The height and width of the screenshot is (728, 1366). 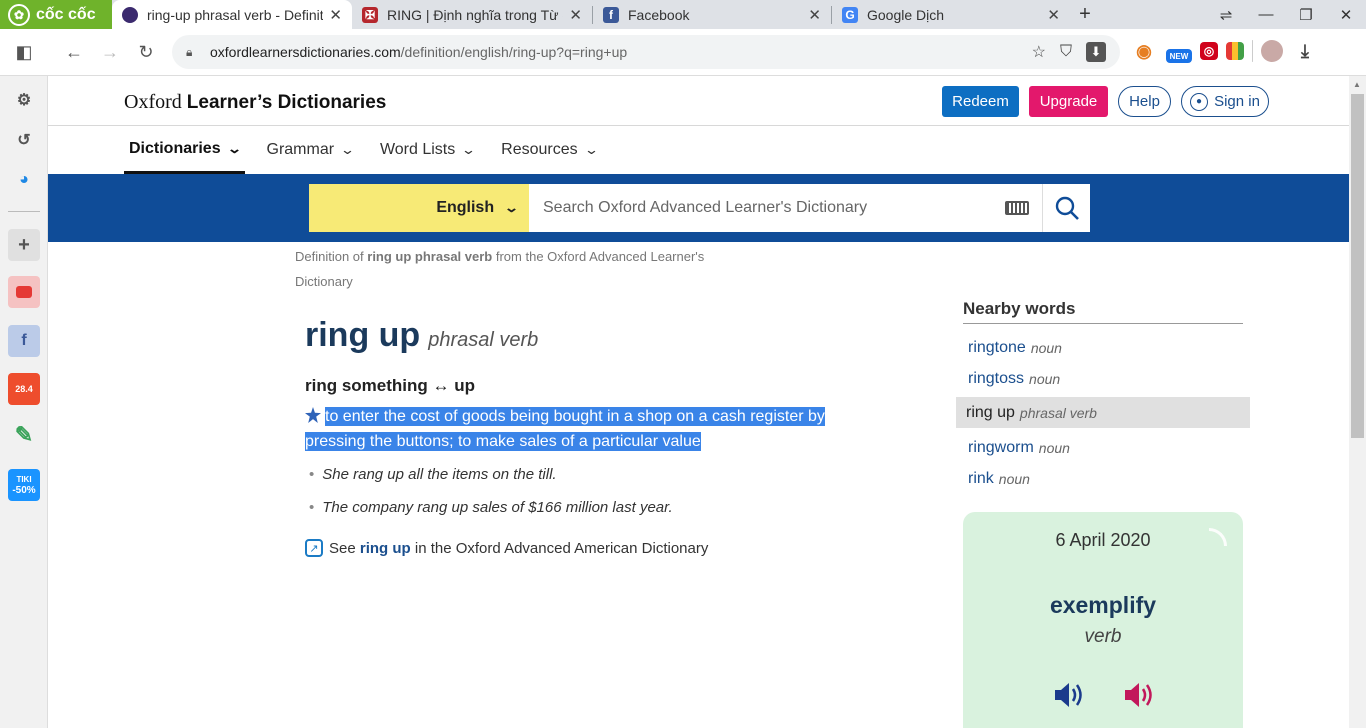 I want to click on nearby-word-current: ring up phrasal verb, so click(x=1103, y=412).